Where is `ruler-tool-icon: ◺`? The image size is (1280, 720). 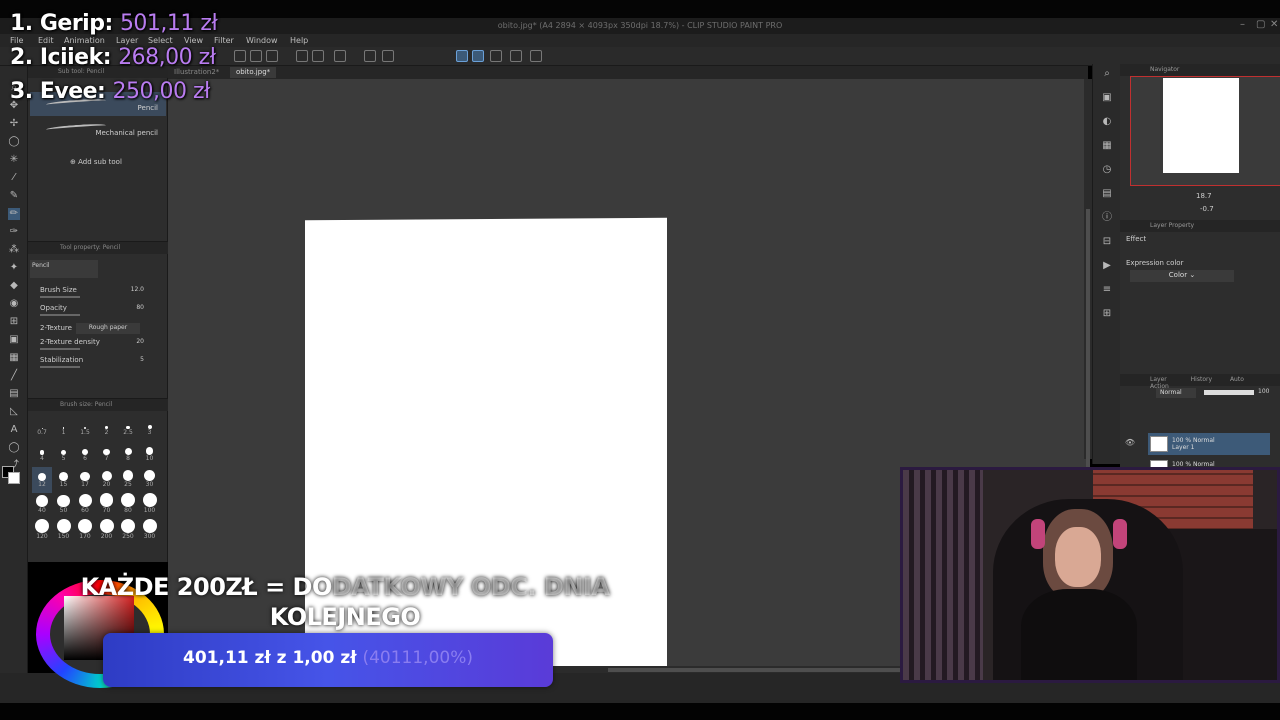
ruler-tool-icon: ◺ is located at coordinates (14, 412).